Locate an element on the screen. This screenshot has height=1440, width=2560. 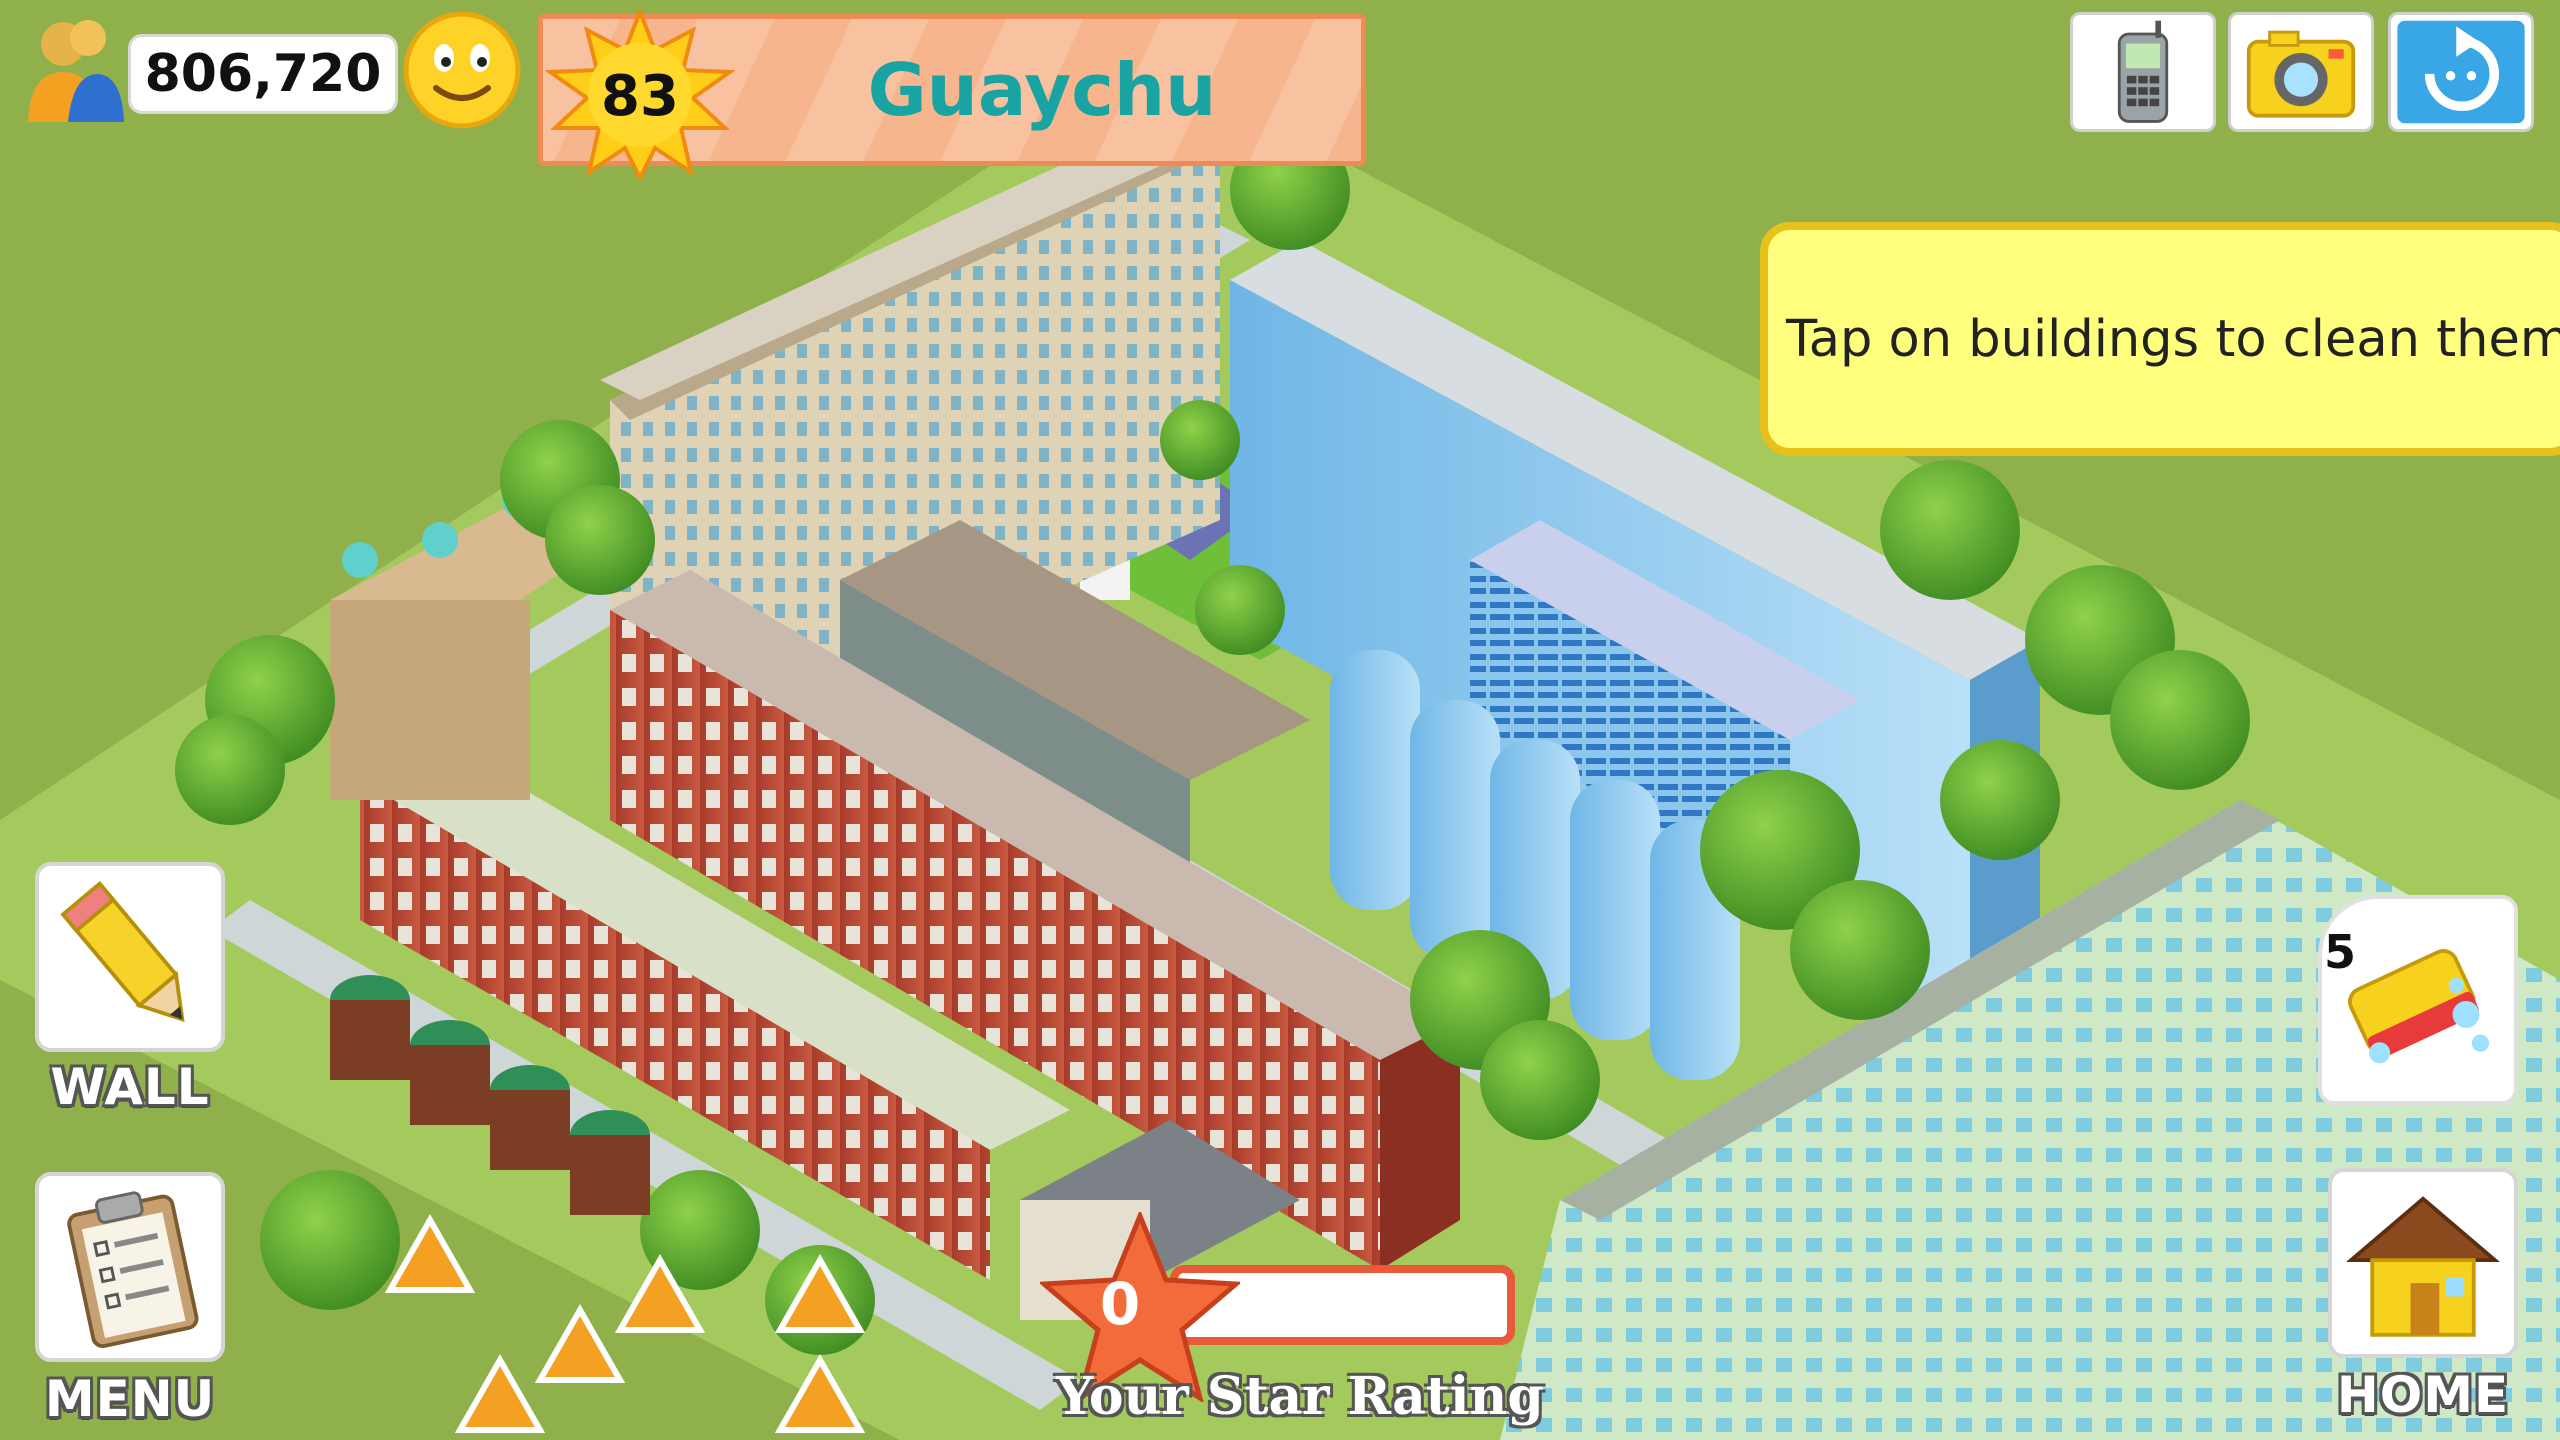
level-sun-icon: 83 is located at coordinates (640, 95).